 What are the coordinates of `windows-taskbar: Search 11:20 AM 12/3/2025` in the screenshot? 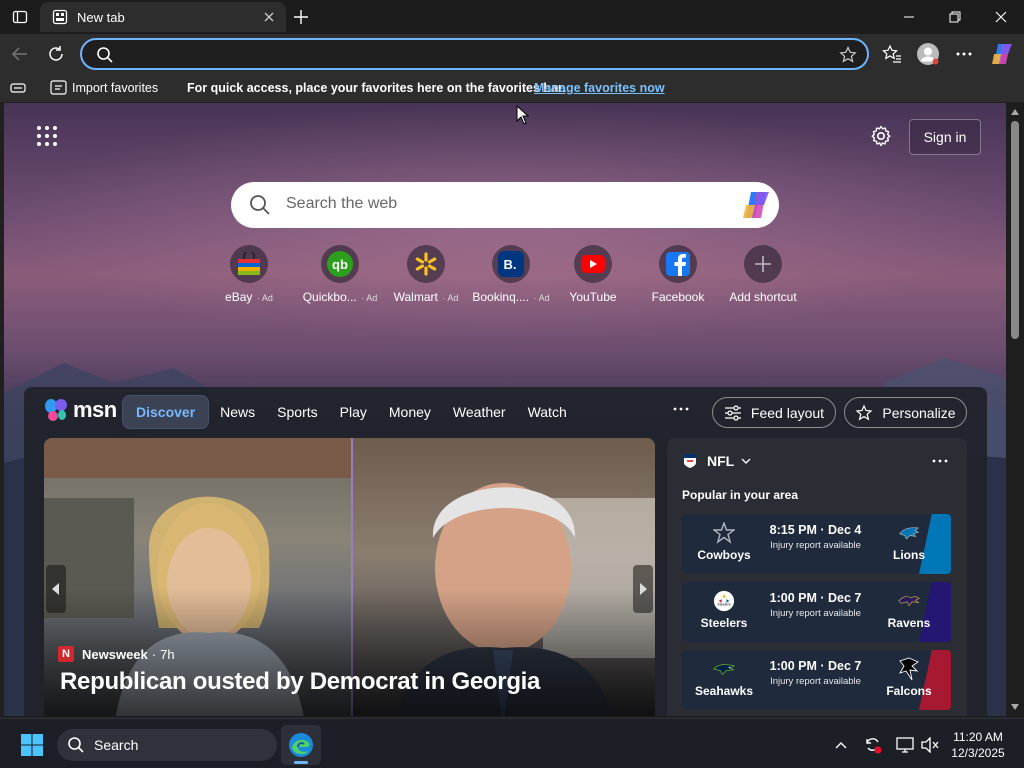 It's located at (512, 743).